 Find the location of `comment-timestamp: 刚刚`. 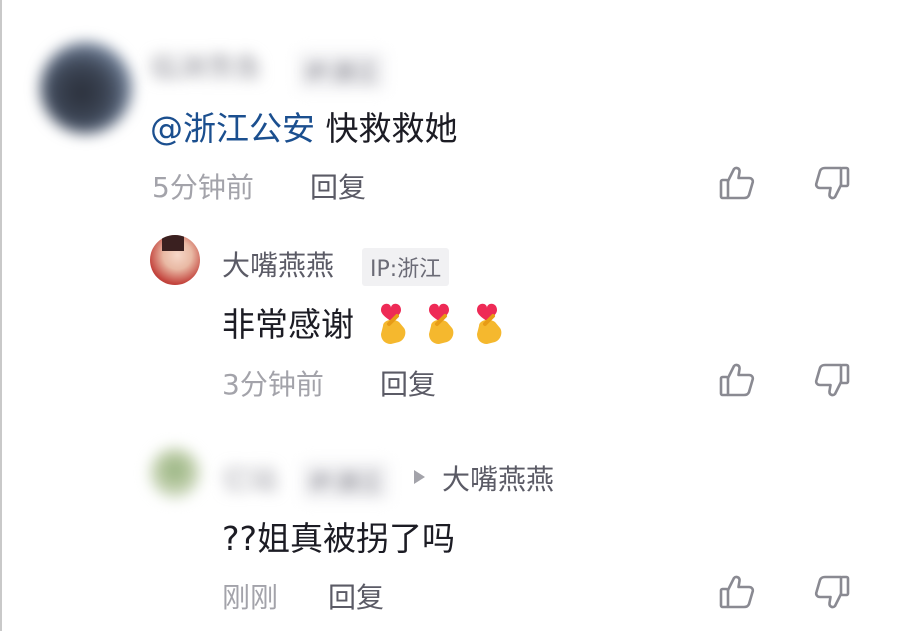

comment-timestamp: 刚刚 is located at coordinates (250, 597).